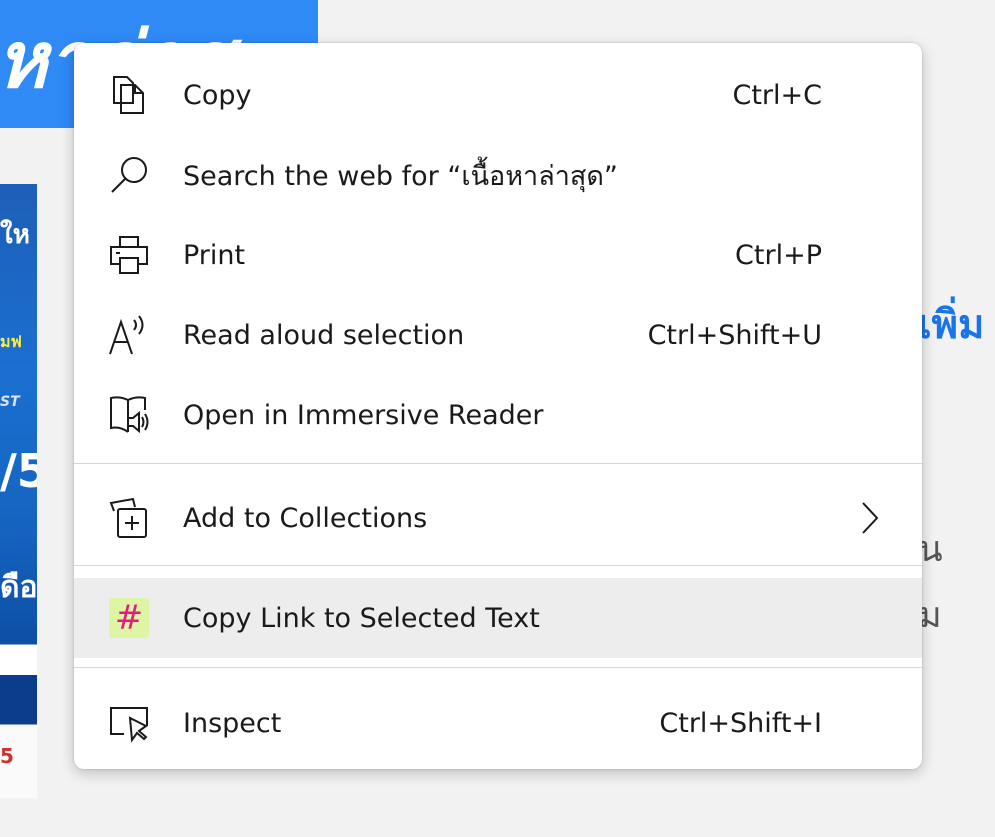  I want to click on menu-item-print: Print Ctrl+P, so click(498, 255).